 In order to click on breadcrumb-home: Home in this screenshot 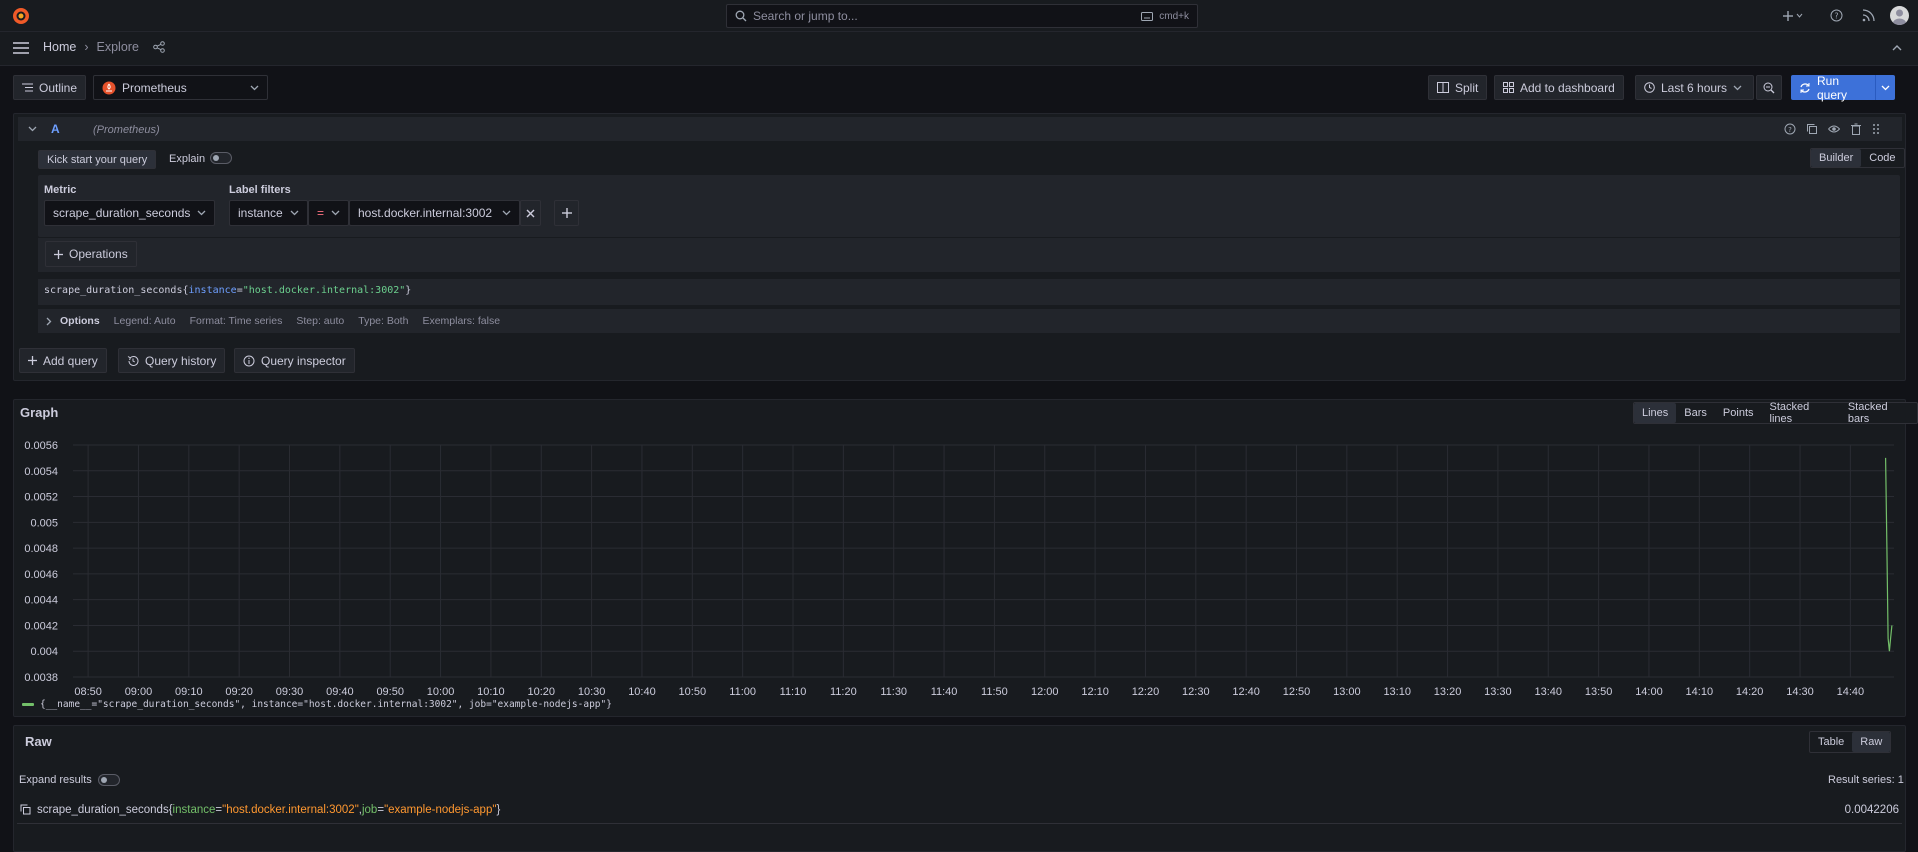, I will do `click(59, 47)`.